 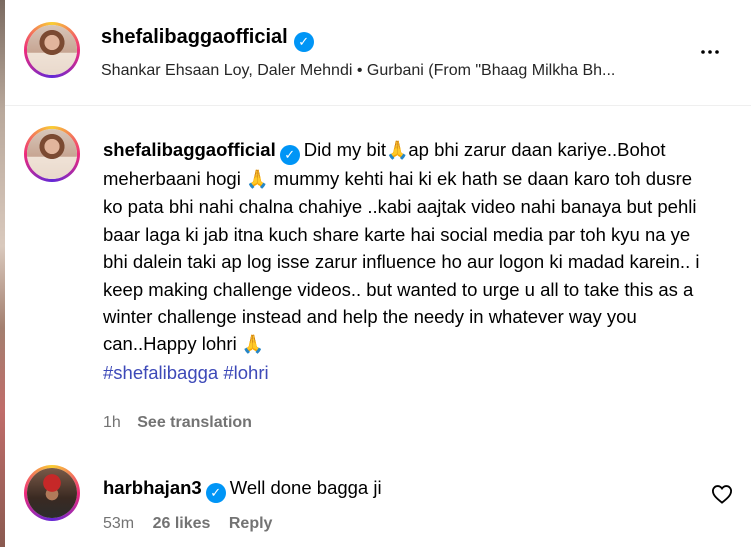 What do you see at coordinates (245, 372) in the screenshot?
I see `hashtag-lohri: #lohri` at bounding box center [245, 372].